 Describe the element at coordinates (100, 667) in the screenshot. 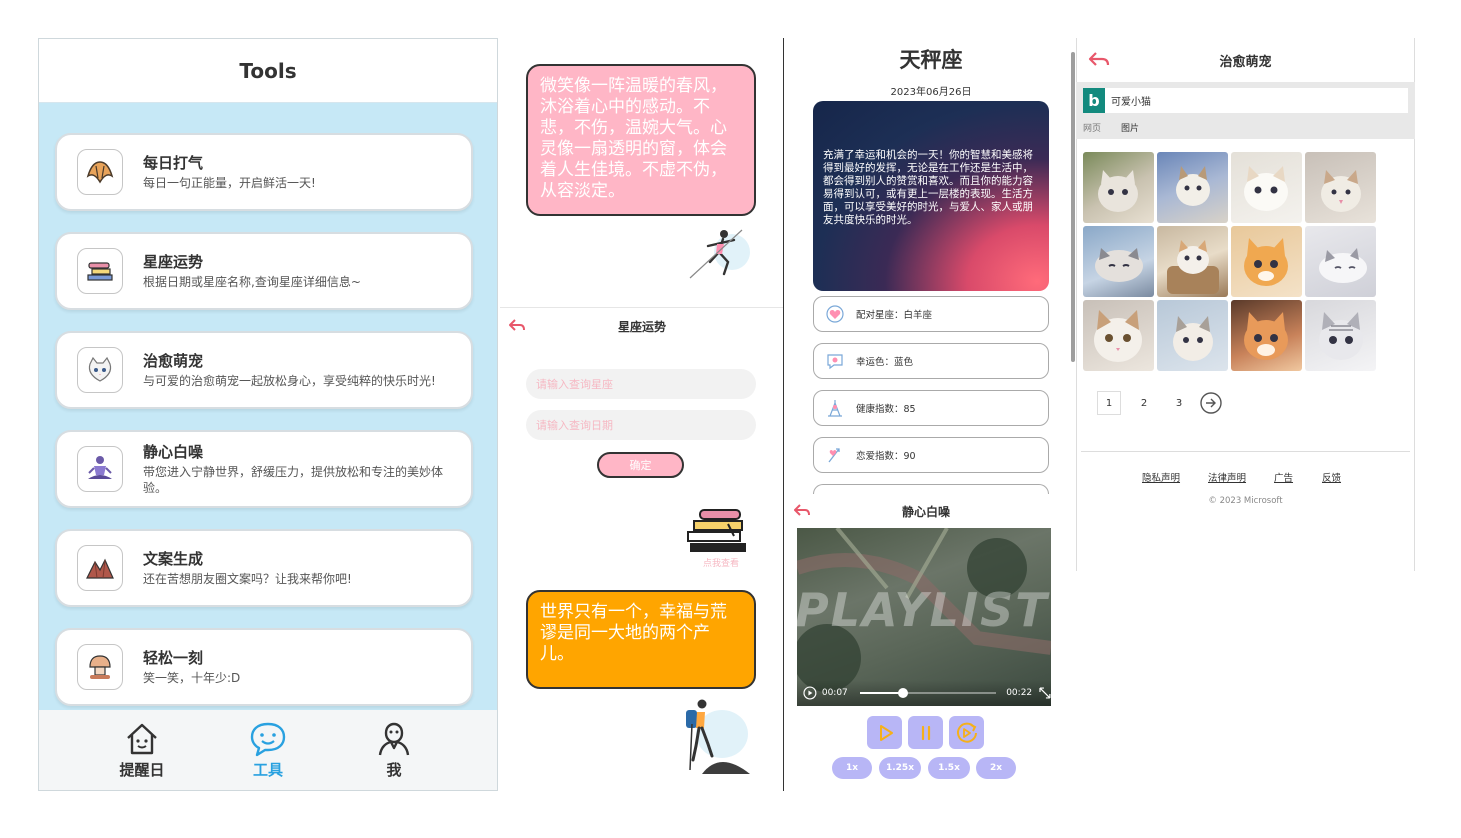

I see `mushroom-icon` at that location.